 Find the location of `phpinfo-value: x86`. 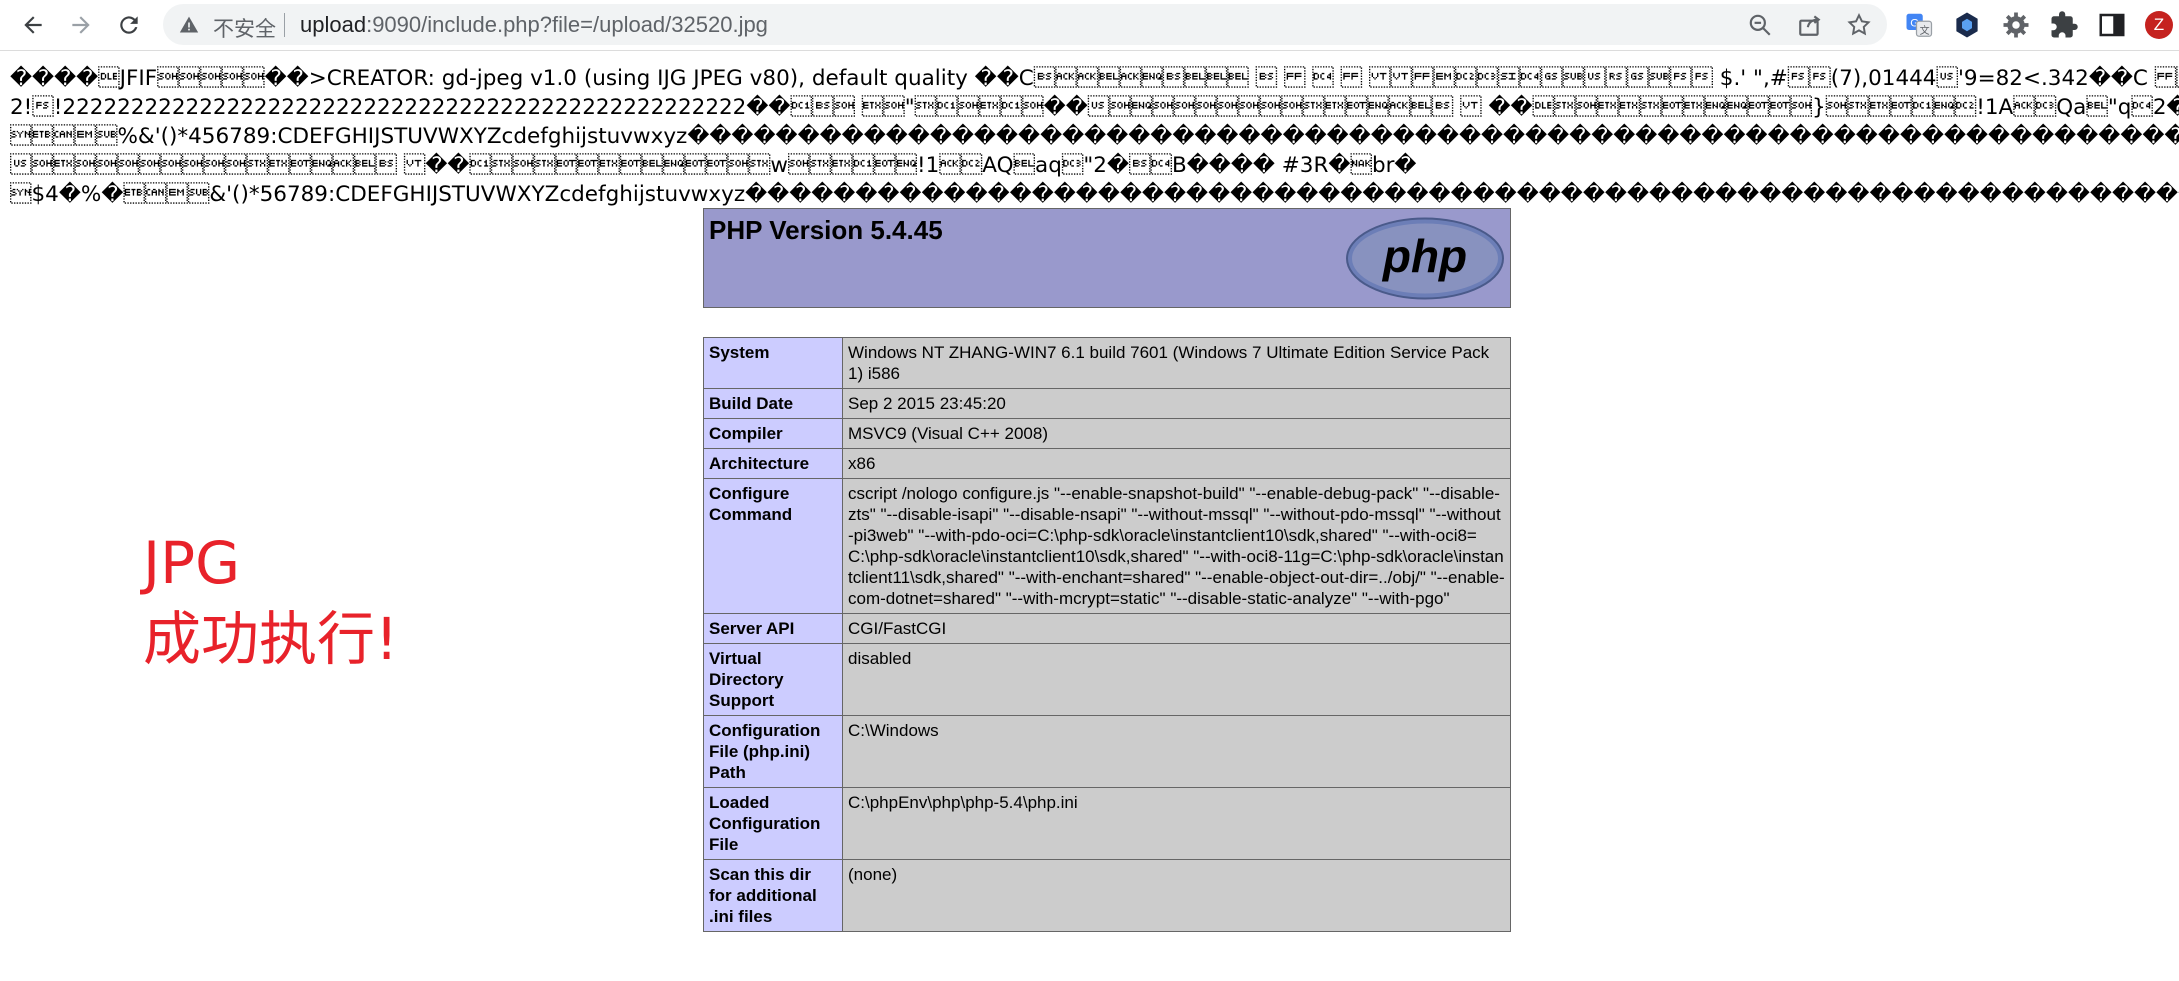

phpinfo-value: x86 is located at coordinates (1176, 463).